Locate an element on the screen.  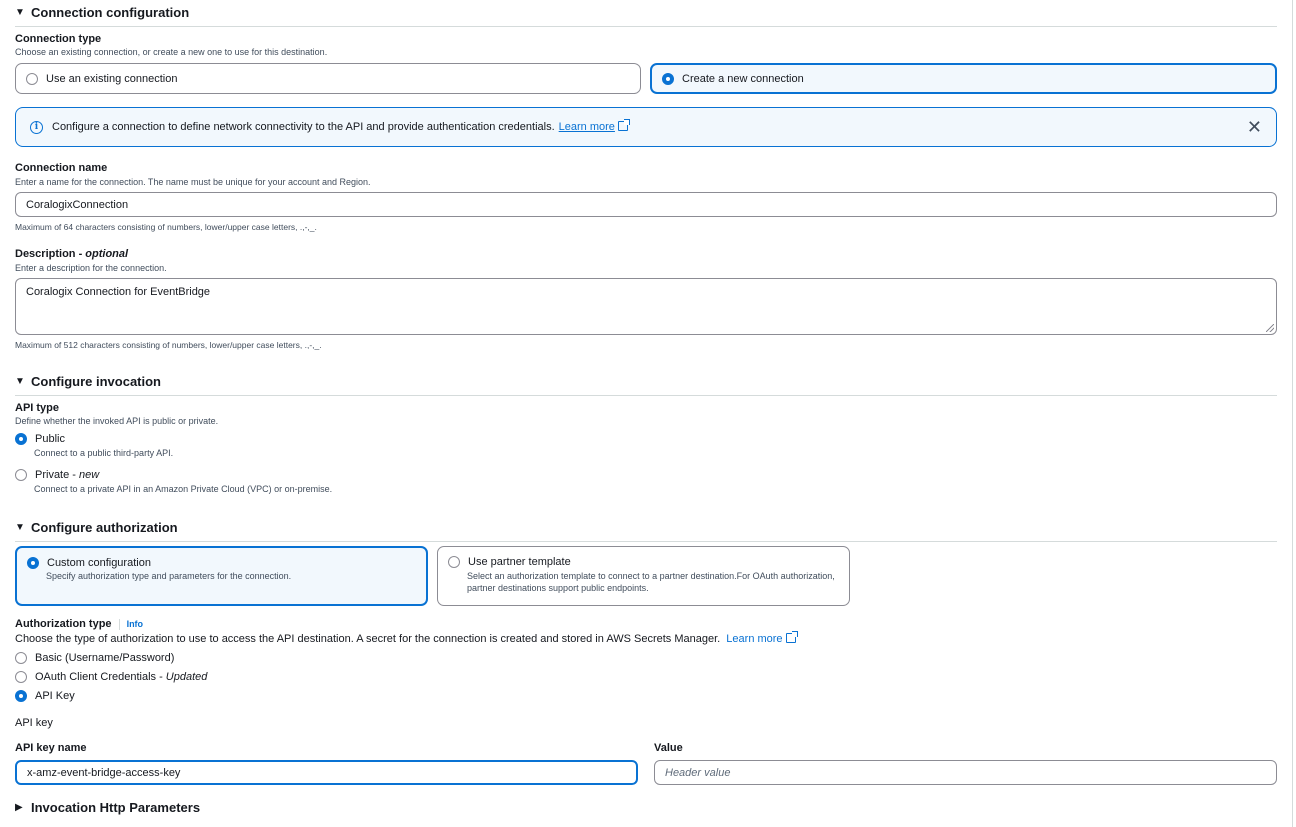
radio-public is located at coordinates (21, 439).